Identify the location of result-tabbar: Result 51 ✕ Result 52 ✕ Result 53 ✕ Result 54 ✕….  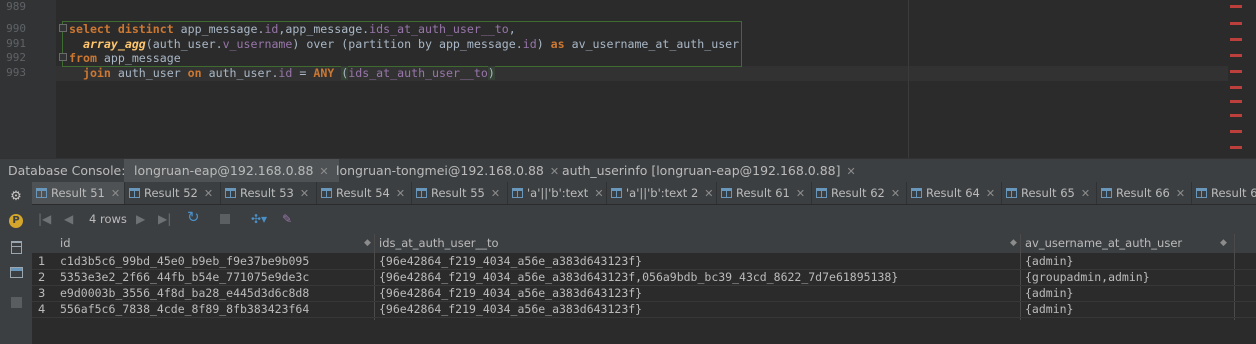
(644, 193).